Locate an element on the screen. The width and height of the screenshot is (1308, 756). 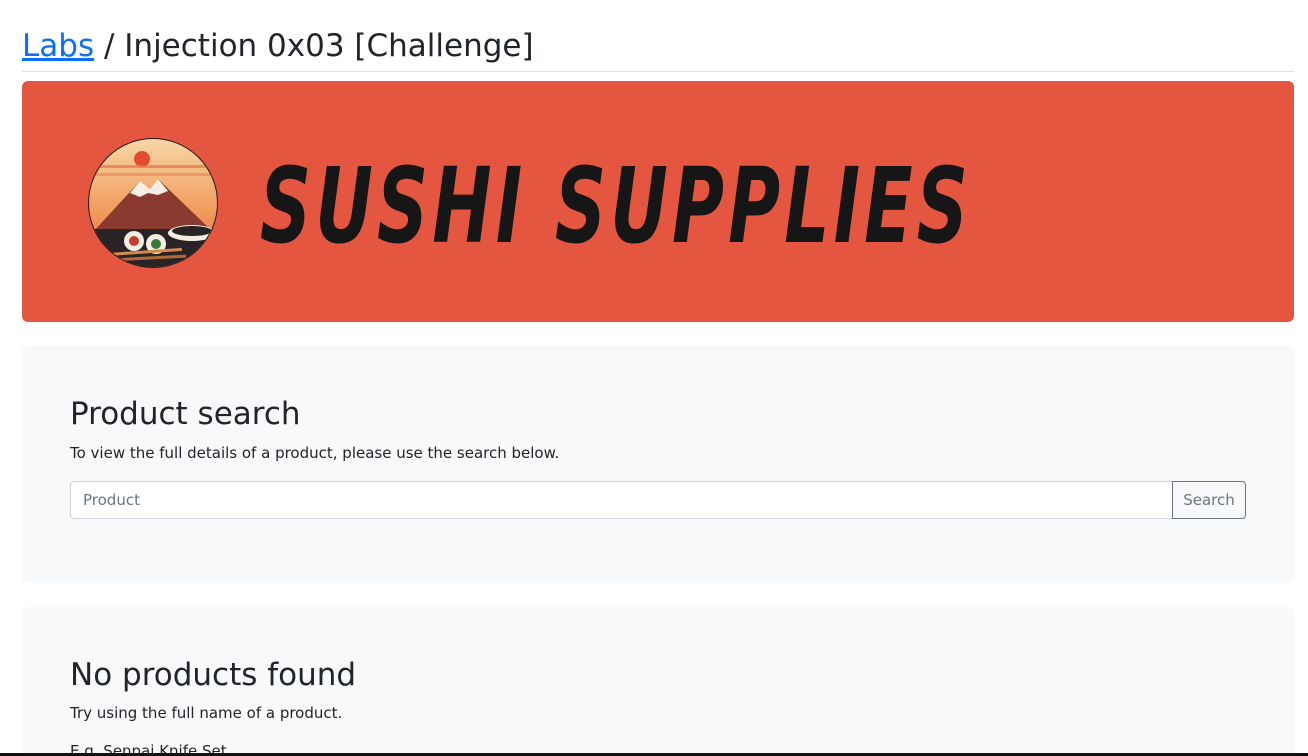
results-heading: No products found is located at coordinates (213, 675).